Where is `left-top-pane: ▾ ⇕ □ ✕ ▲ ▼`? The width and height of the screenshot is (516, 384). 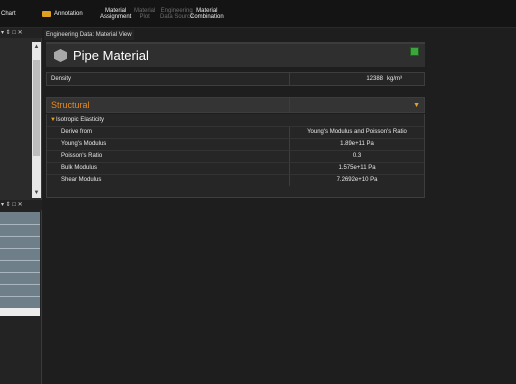
left-top-pane: ▾ ⇕ □ ✕ ▲ ▼ is located at coordinates (21, 114).